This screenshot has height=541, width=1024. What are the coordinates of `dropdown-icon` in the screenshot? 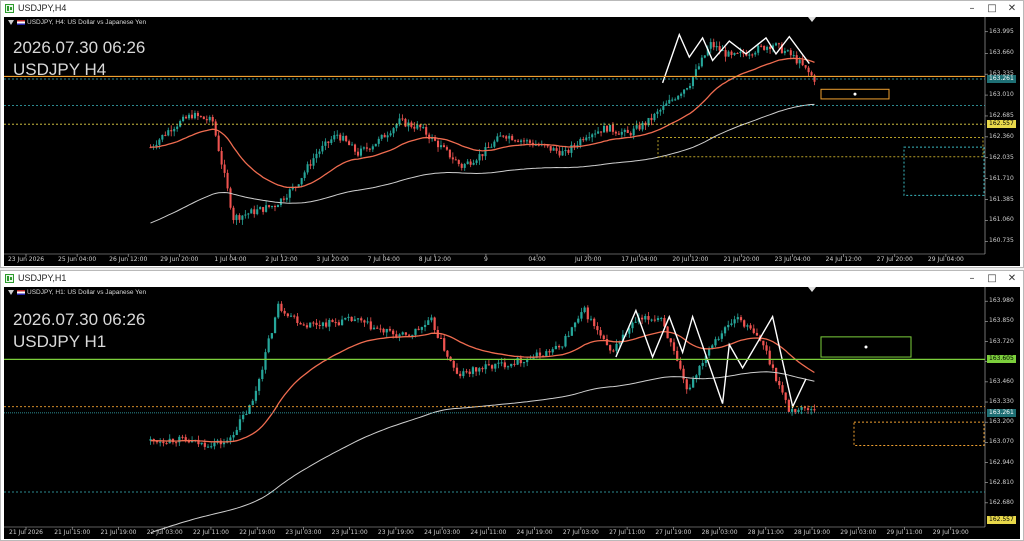 It's located at (11, 292).